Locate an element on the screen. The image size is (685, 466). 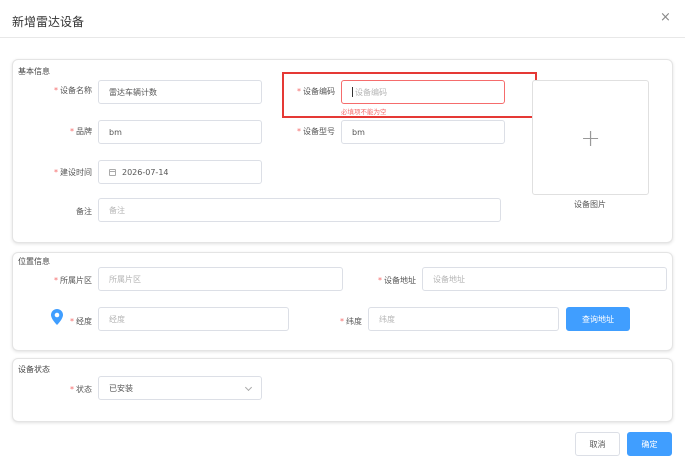
status-label: * 状态 is located at coordinates (81, 389).